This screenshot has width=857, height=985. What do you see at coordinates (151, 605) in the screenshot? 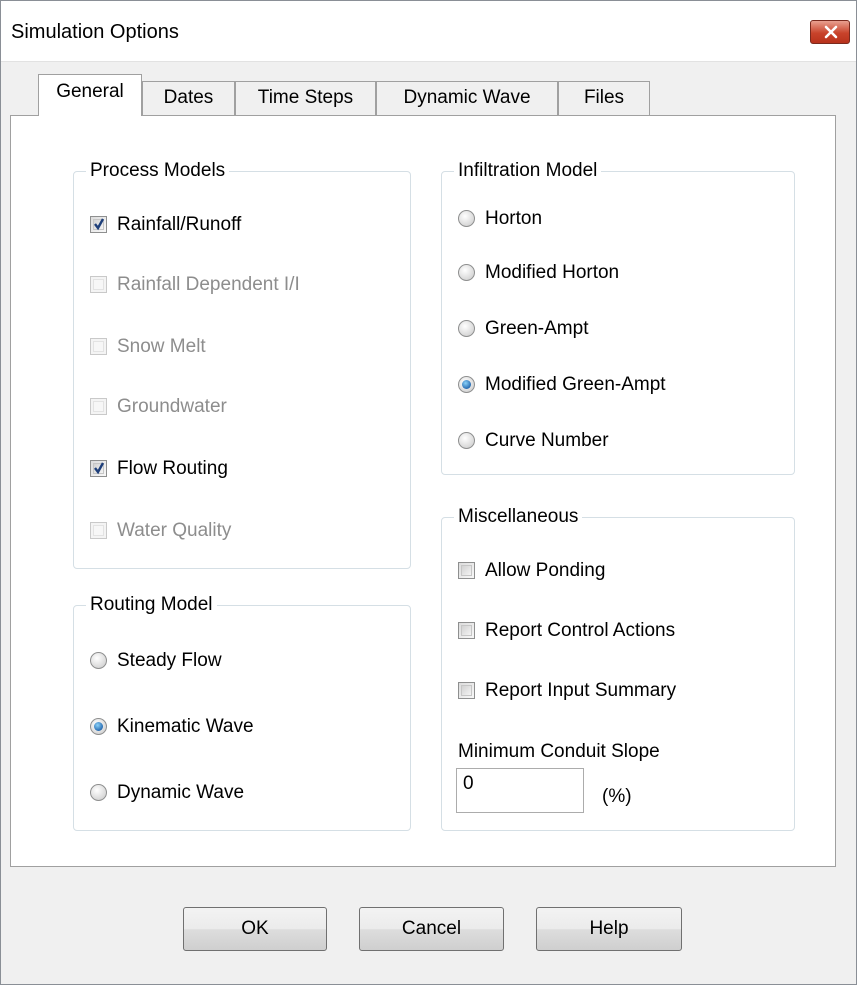
I see `group-title: Routing Model` at bounding box center [151, 605].